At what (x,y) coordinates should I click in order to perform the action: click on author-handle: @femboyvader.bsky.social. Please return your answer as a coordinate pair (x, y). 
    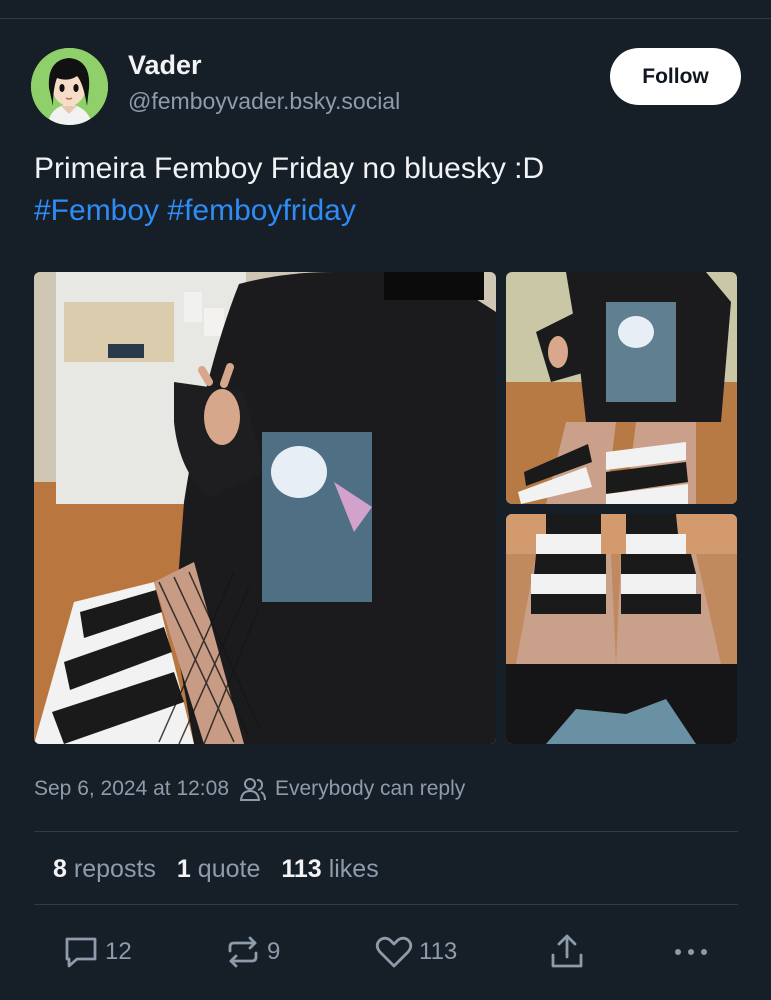
    Looking at the image, I should click on (264, 101).